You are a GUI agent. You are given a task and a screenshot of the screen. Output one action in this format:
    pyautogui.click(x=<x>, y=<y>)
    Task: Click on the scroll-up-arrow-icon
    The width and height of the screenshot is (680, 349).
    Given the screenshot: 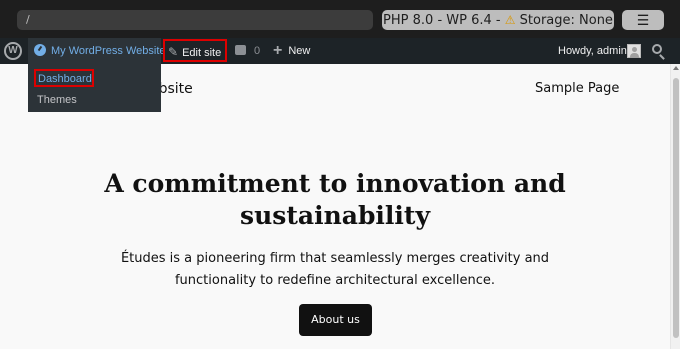 What is the action you would take?
    pyautogui.click(x=676, y=68)
    